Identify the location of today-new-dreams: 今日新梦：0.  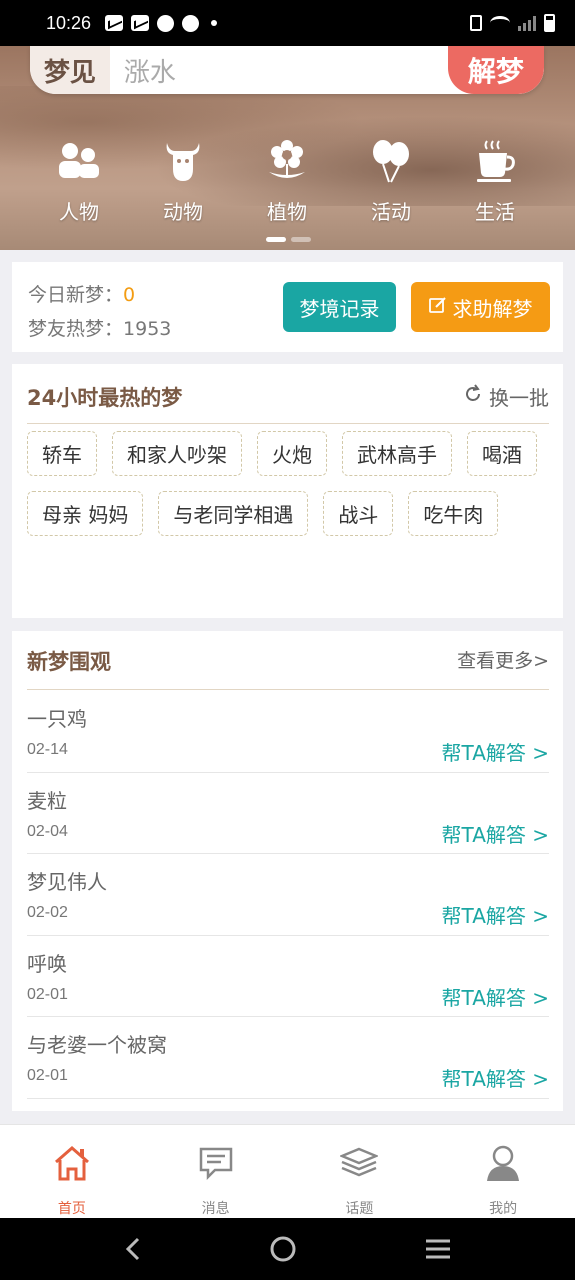
(81, 293).